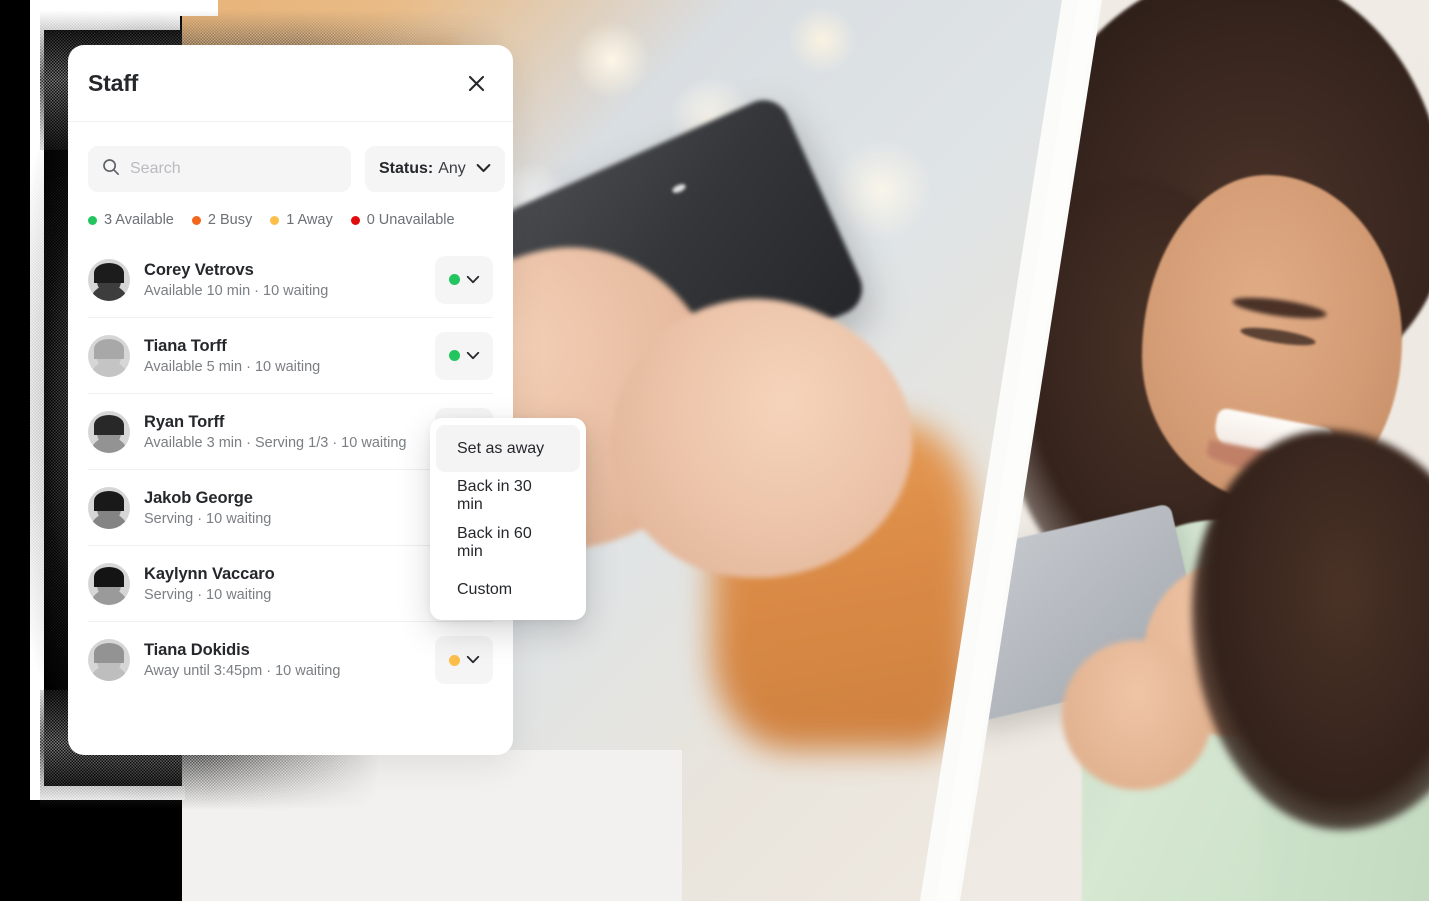 The image size is (1429, 901). Describe the element at coordinates (236, 290) in the screenshot. I see `staff-status-text: Available 10 min · 10 waiting` at that location.